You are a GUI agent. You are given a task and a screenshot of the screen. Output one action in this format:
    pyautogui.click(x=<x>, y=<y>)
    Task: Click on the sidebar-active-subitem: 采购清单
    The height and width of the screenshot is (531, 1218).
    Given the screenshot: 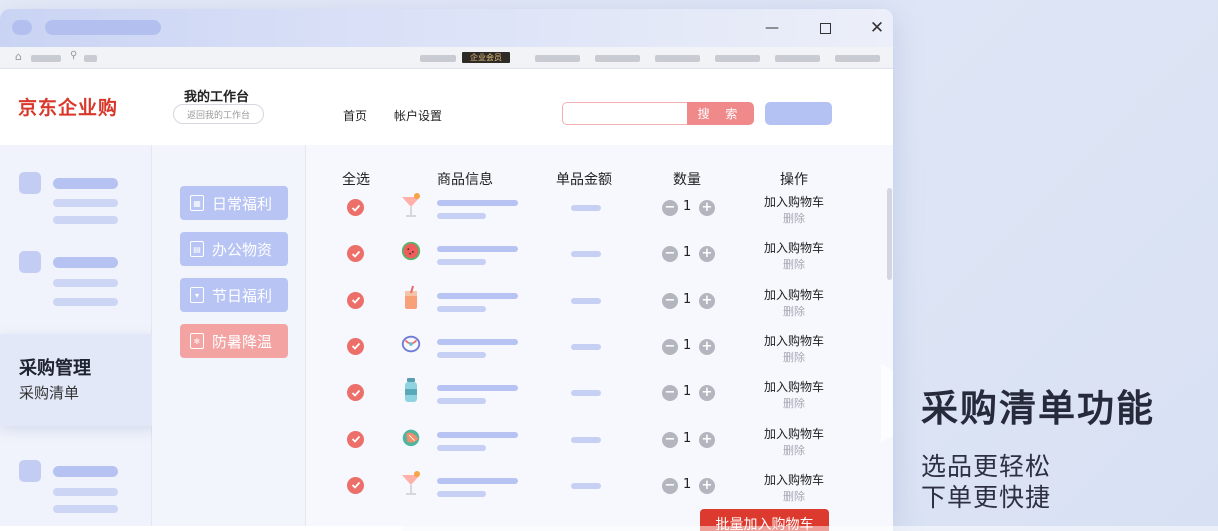 What is the action you would take?
    pyautogui.click(x=49, y=392)
    